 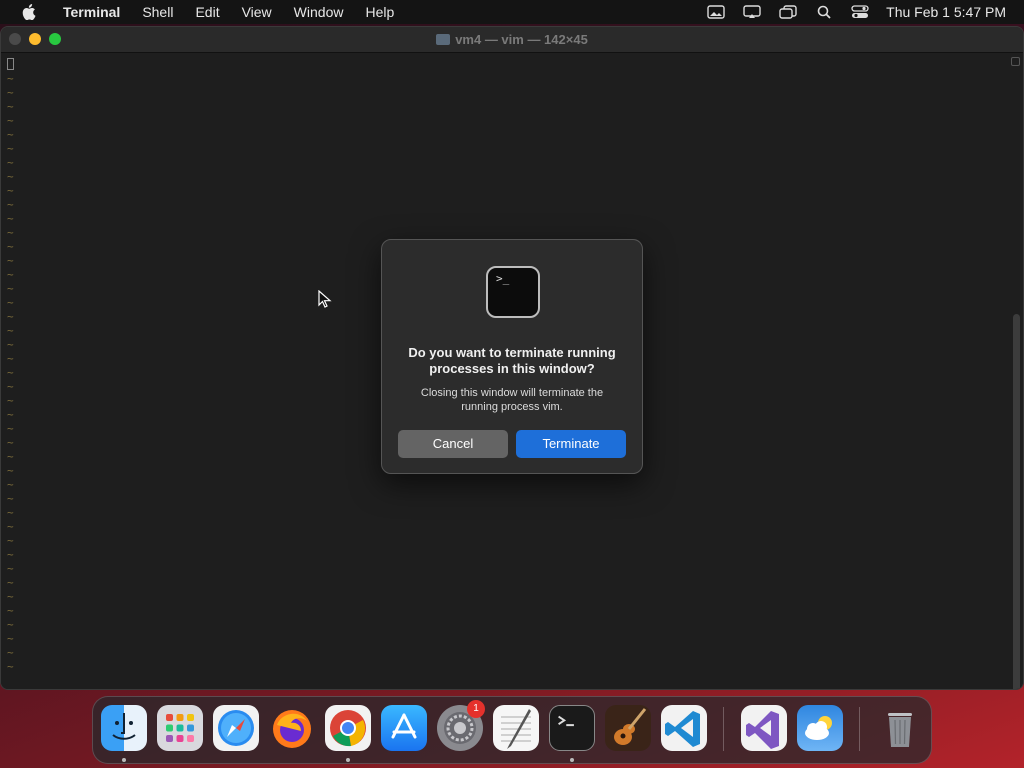 I want to click on scrollbar-thumb, so click(x=1016, y=501).